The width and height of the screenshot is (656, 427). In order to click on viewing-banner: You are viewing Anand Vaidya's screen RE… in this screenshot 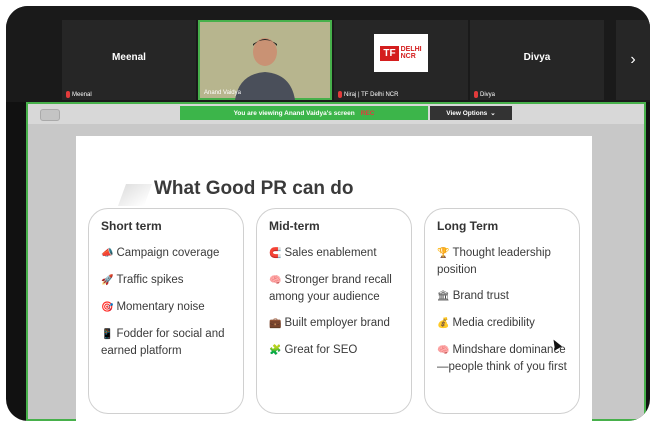, I will do `click(304, 113)`.